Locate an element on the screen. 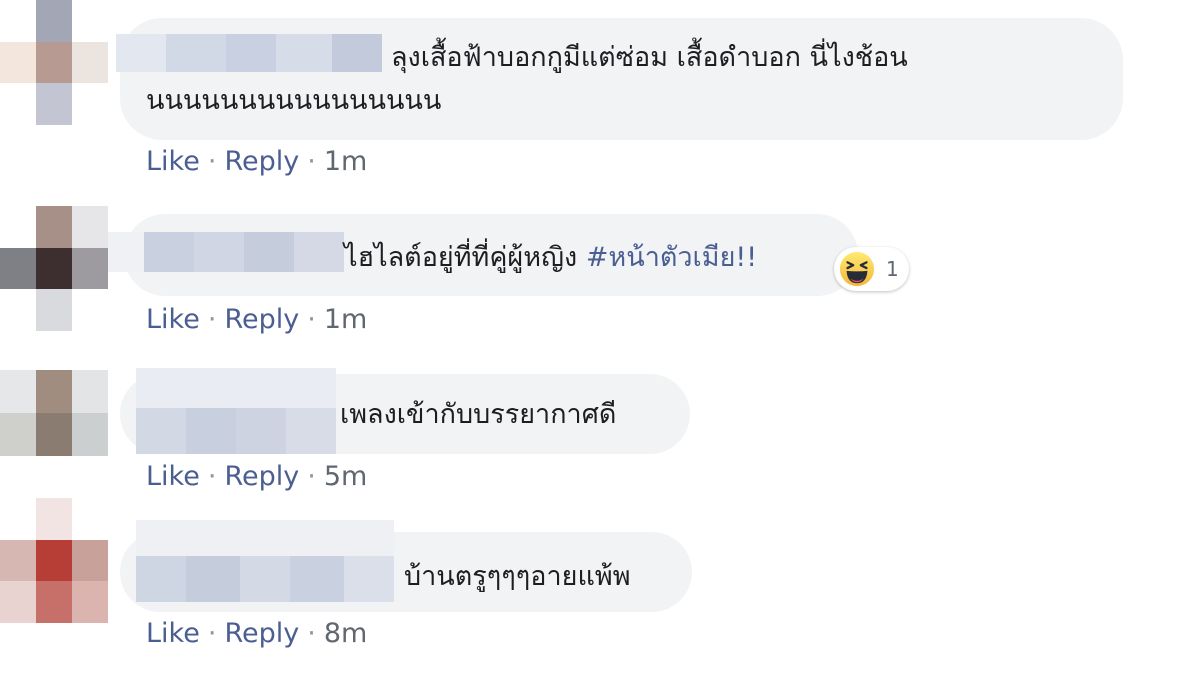 This screenshot has width=1200, height=687. hashtag-link: #หน้าตัวเมีย!! is located at coordinates (671, 257).